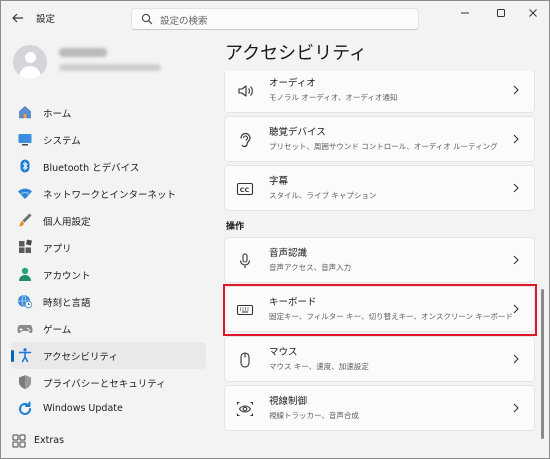 The image size is (550, 459). I want to click on search-icon, so click(147, 19).